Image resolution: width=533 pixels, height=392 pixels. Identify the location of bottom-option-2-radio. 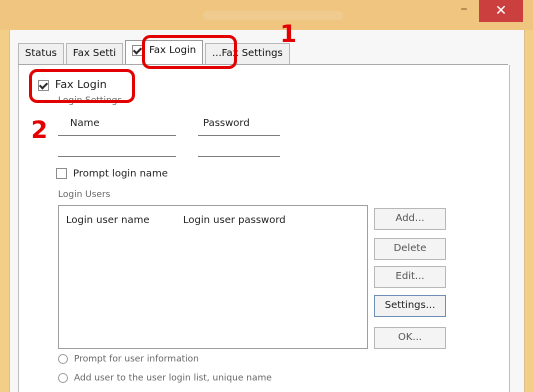
(63, 378).